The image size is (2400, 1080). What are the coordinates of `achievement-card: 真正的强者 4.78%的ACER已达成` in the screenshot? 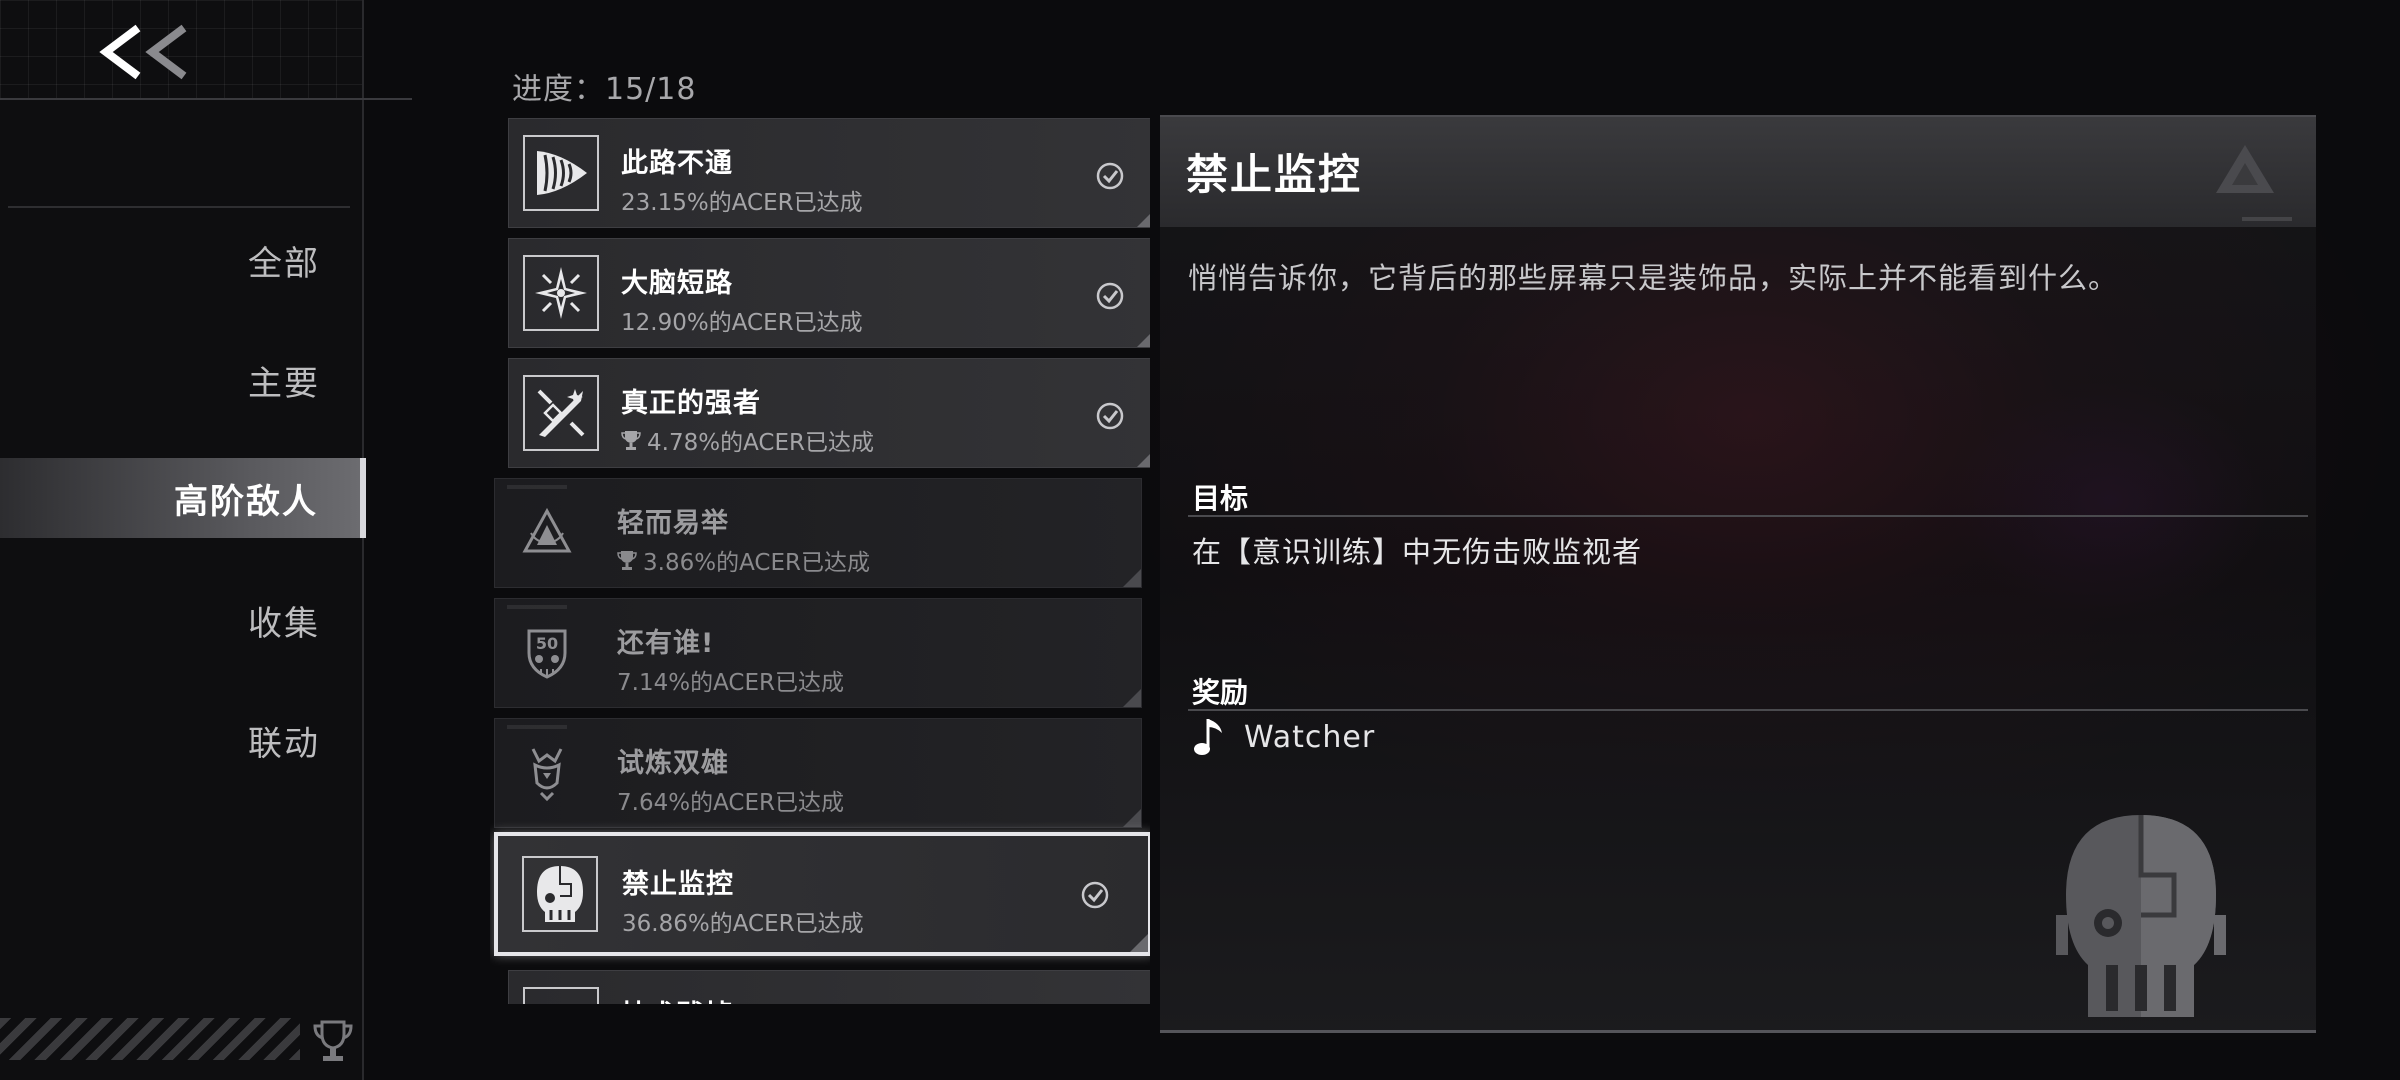 It's located at (829, 413).